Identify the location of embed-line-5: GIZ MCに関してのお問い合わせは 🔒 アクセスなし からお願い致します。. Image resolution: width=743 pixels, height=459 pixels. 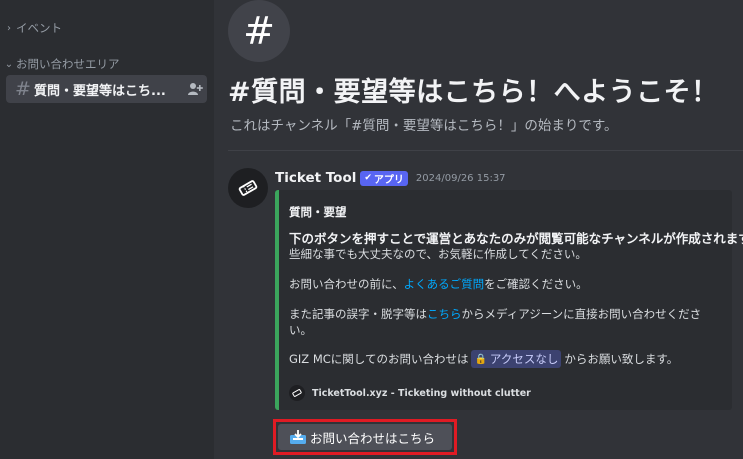
(483, 359).